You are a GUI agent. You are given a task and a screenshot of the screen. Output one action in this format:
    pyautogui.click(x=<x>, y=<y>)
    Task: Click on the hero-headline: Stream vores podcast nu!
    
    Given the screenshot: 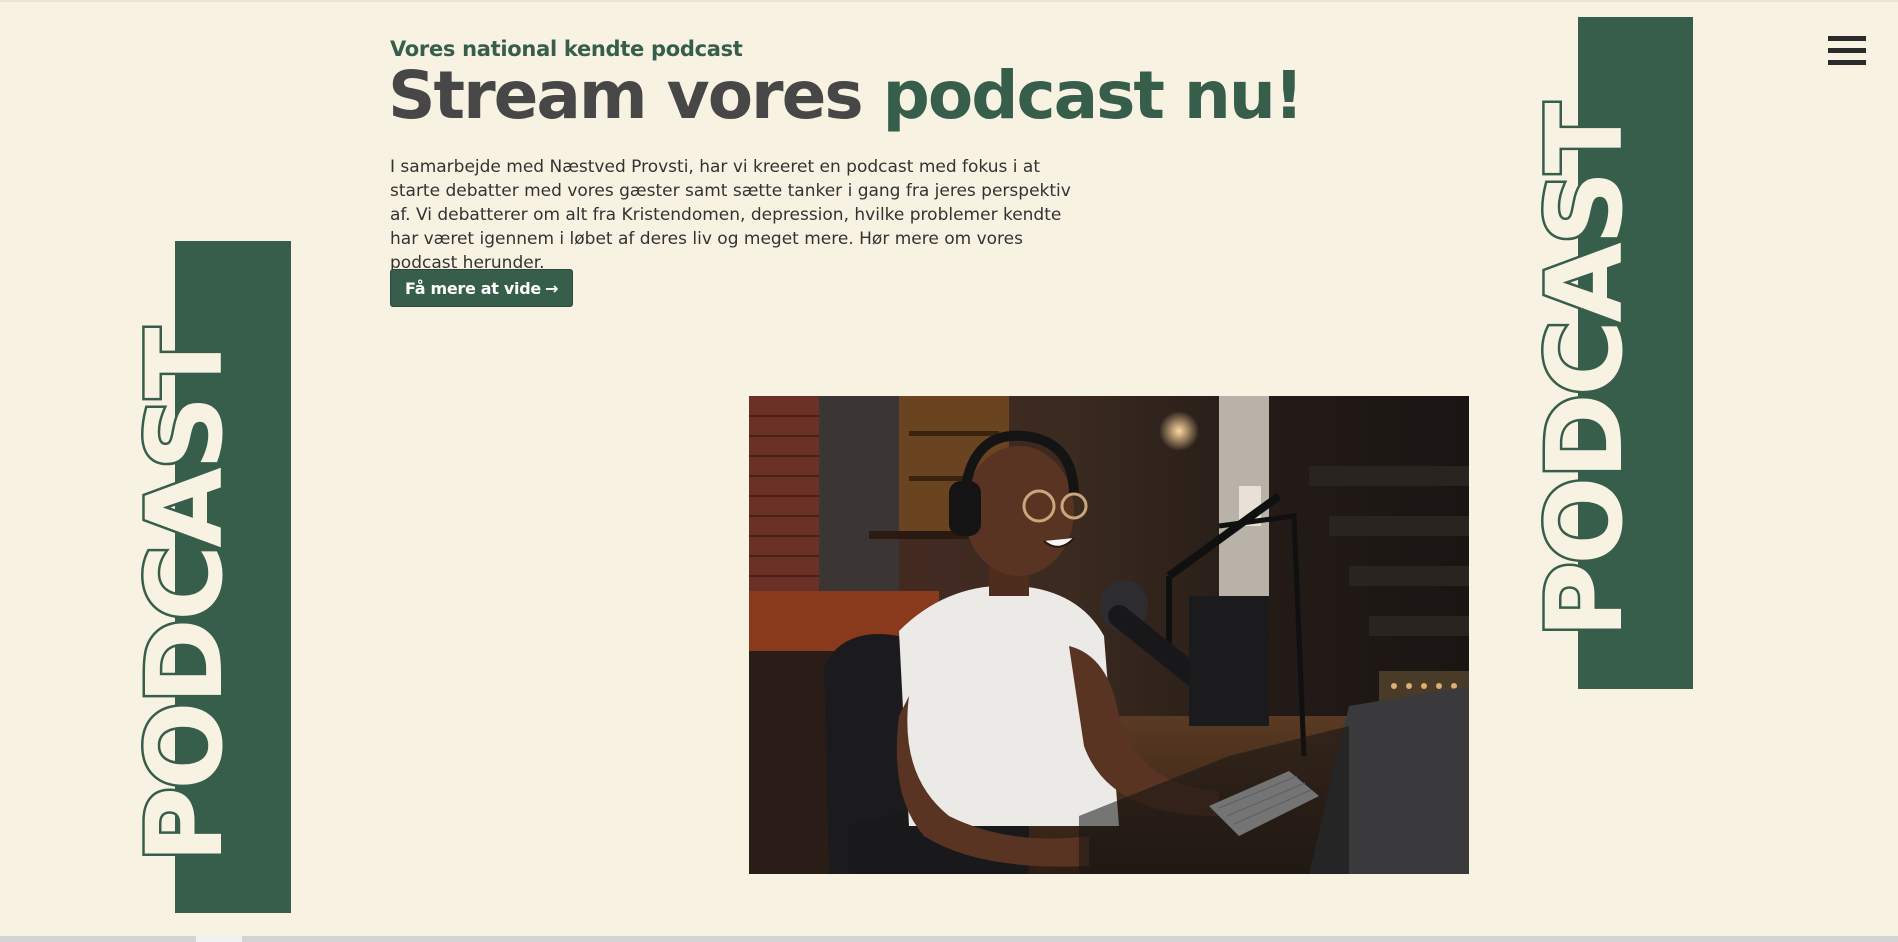 What is the action you would take?
    pyautogui.click(x=846, y=96)
    